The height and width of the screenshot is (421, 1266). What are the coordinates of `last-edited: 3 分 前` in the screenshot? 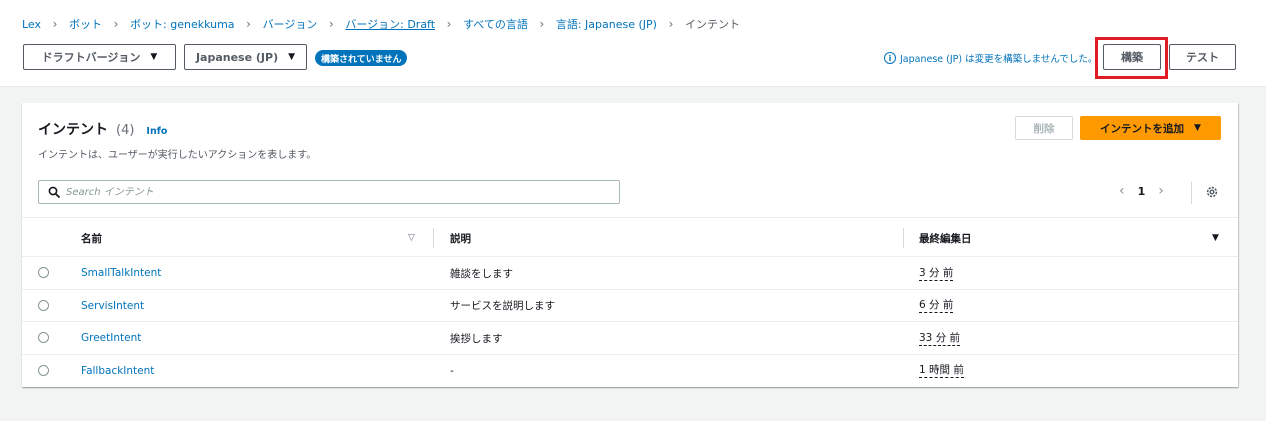 It's located at (936, 273).